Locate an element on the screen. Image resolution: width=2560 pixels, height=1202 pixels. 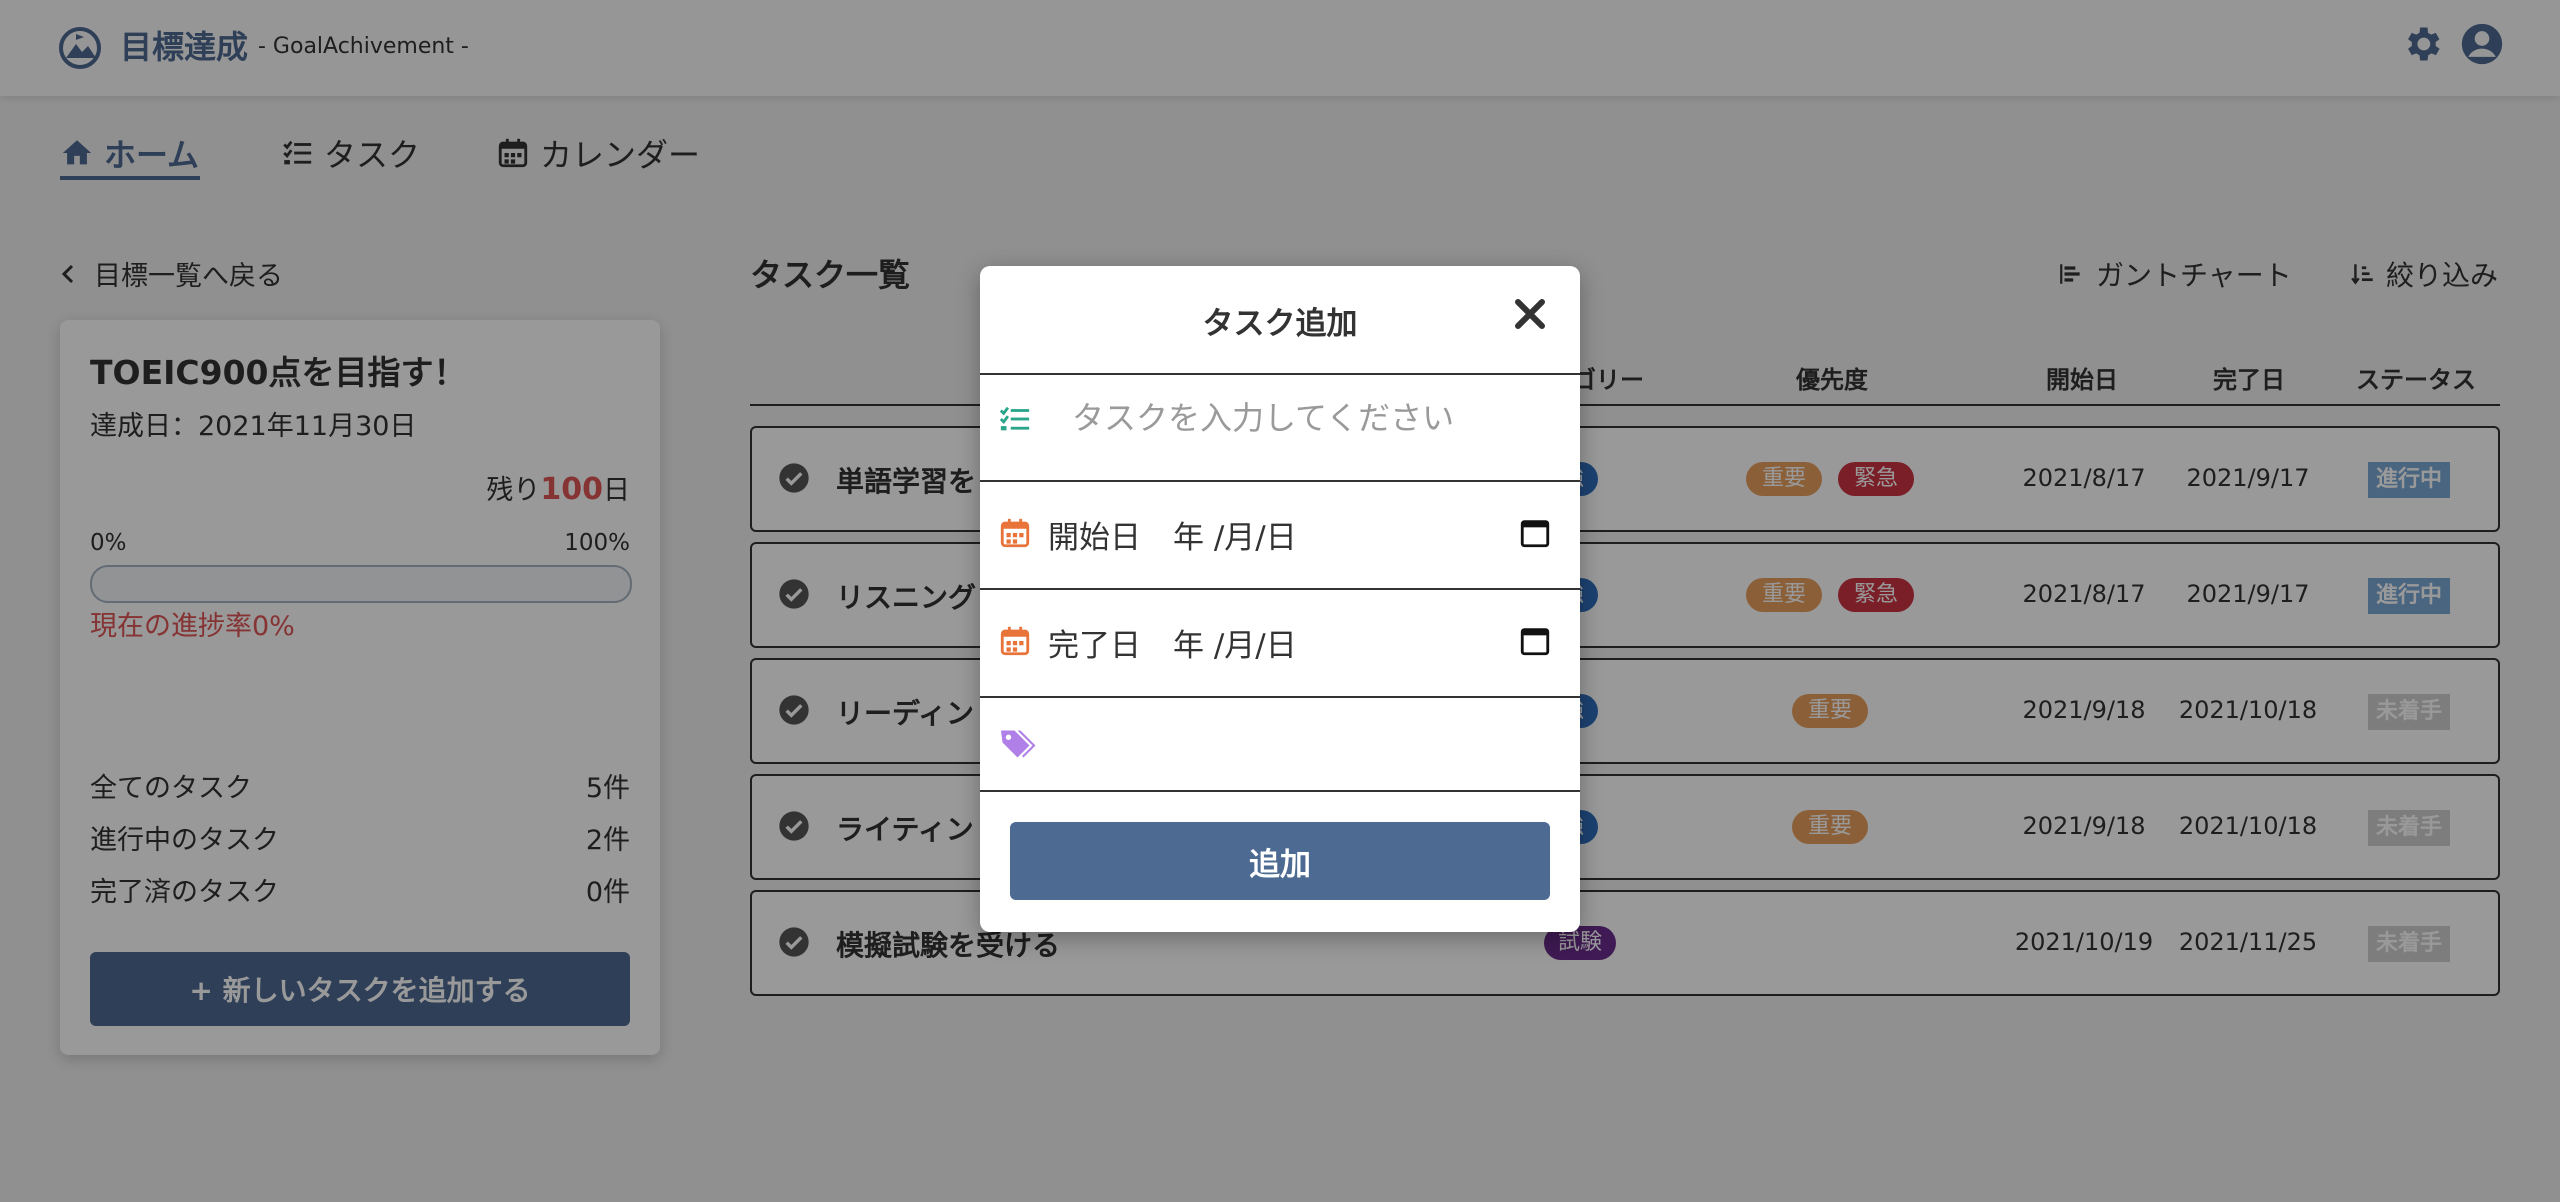
add-submit-button: 追加 is located at coordinates (1280, 861).